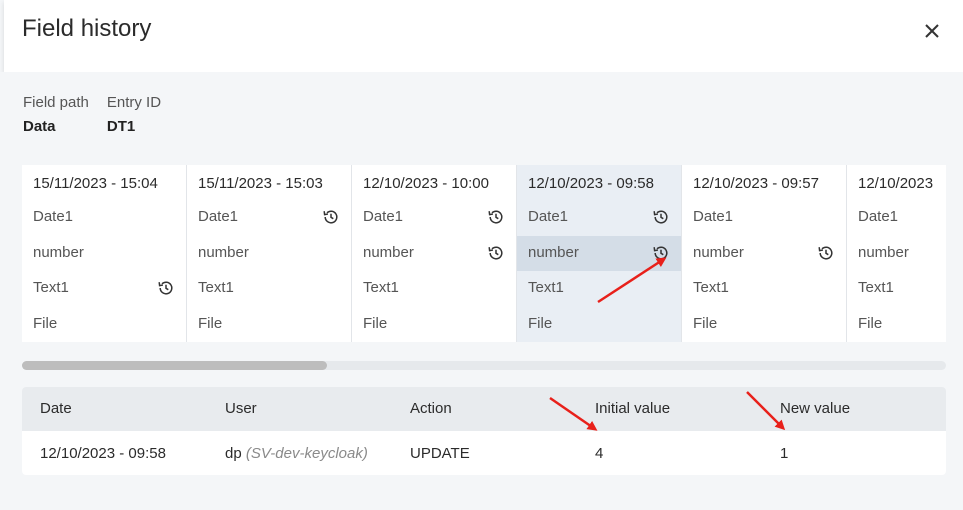 Image resolution: width=963 pixels, height=510 pixels. What do you see at coordinates (103, 453) in the screenshot?
I see `cell-date: 12/10/2023 - 09:58` at bounding box center [103, 453].